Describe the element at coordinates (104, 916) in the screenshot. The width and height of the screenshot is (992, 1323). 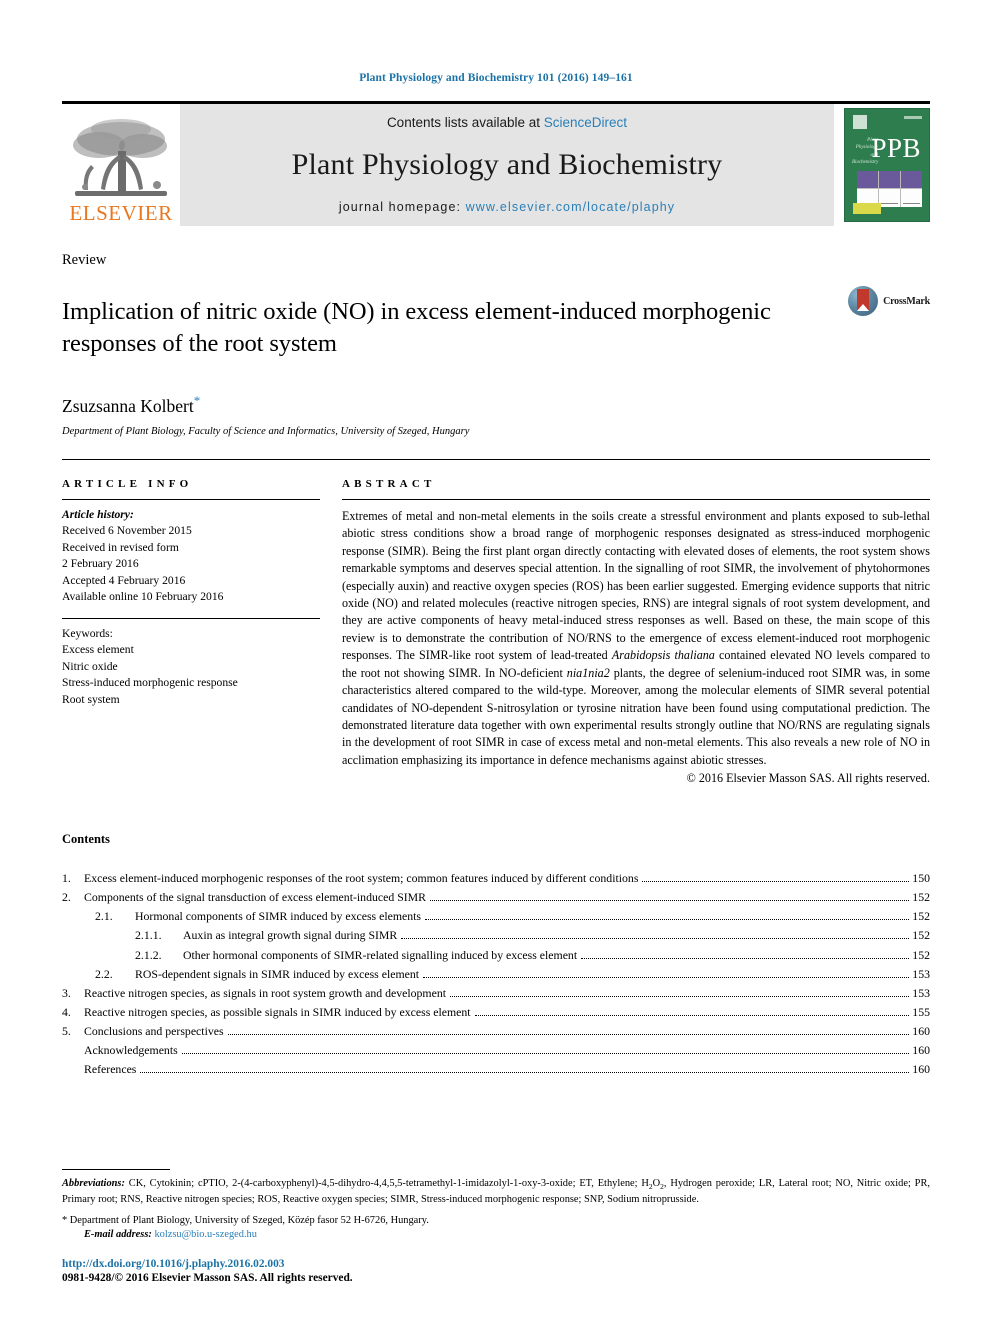
I see `toc-number: 2.1.` at that location.